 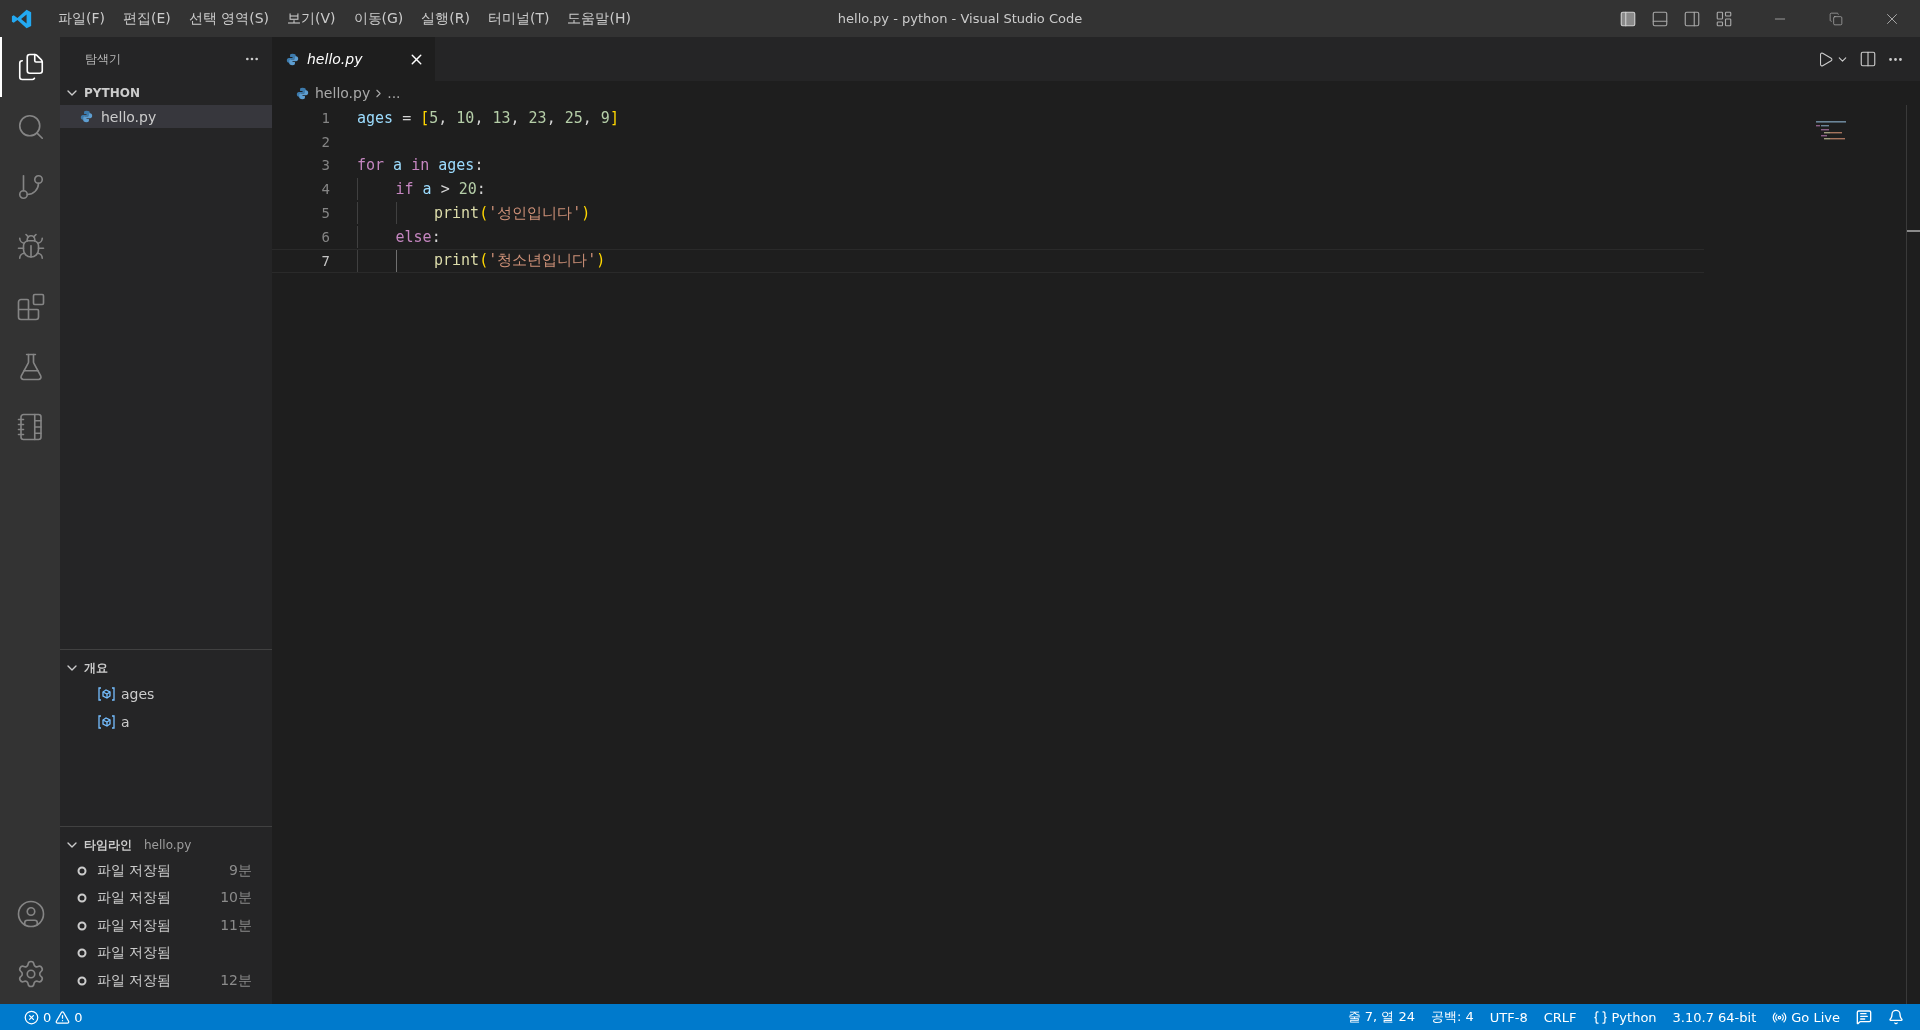 I want to click on outline-header: 개요, so click(x=166, y=668).